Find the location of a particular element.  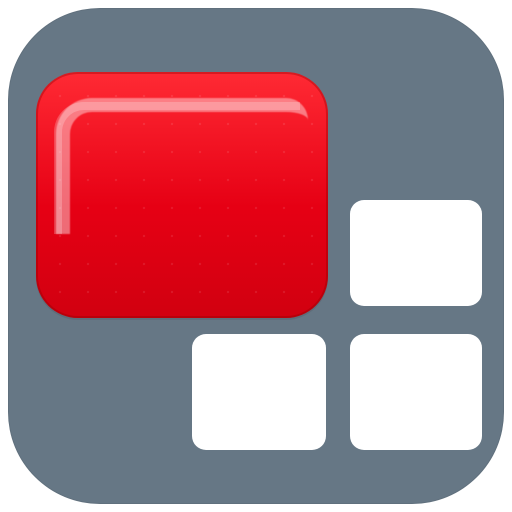

white-tile-top-right is located at coordinates (416, 253).